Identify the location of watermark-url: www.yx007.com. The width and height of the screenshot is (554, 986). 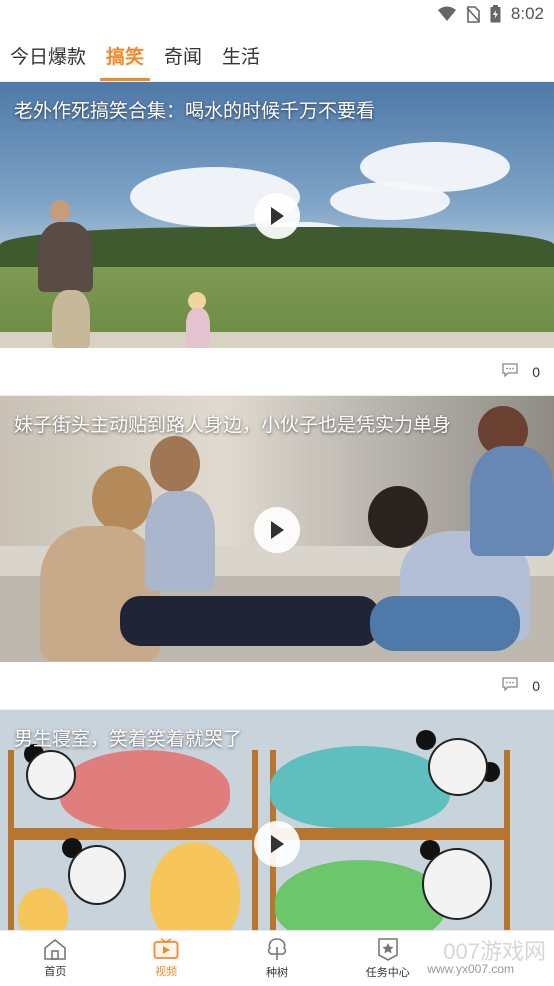
(470, 969).